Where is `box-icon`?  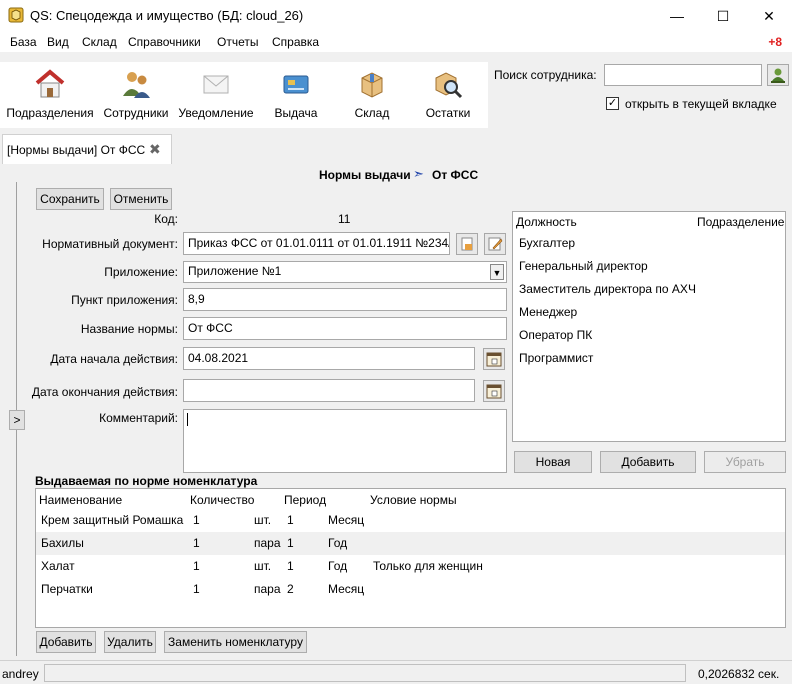 box-icon is located at coordinates (372, 85).